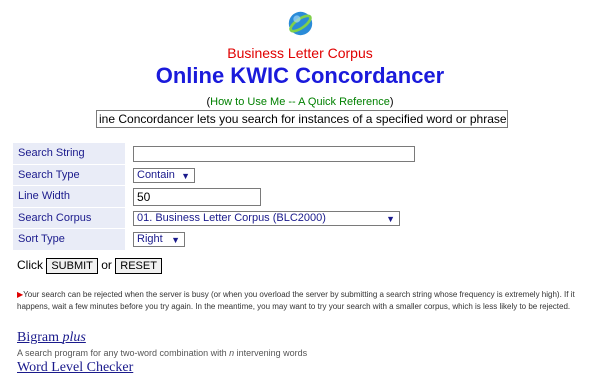 This screenshot has width=600, height=380. I want to click on form-row-search-string: Search String, so click(301, 154).